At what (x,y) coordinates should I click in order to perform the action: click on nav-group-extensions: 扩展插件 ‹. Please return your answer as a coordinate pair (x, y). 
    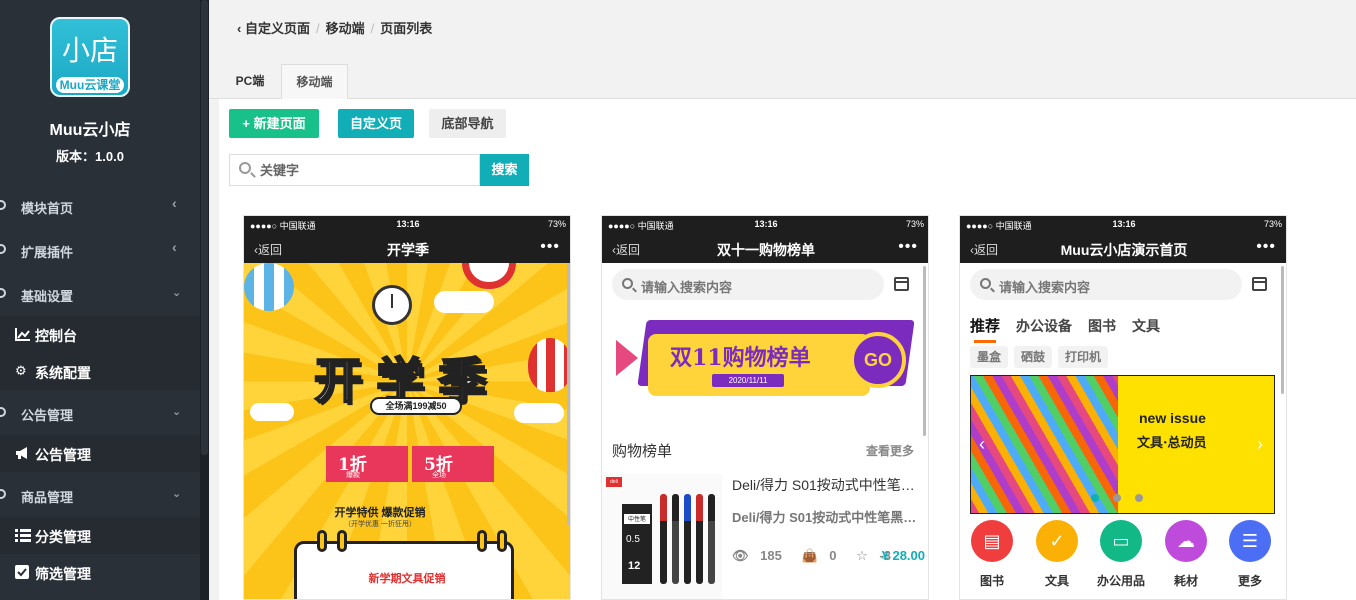
    Looking at the image, I should click on (100, 249).